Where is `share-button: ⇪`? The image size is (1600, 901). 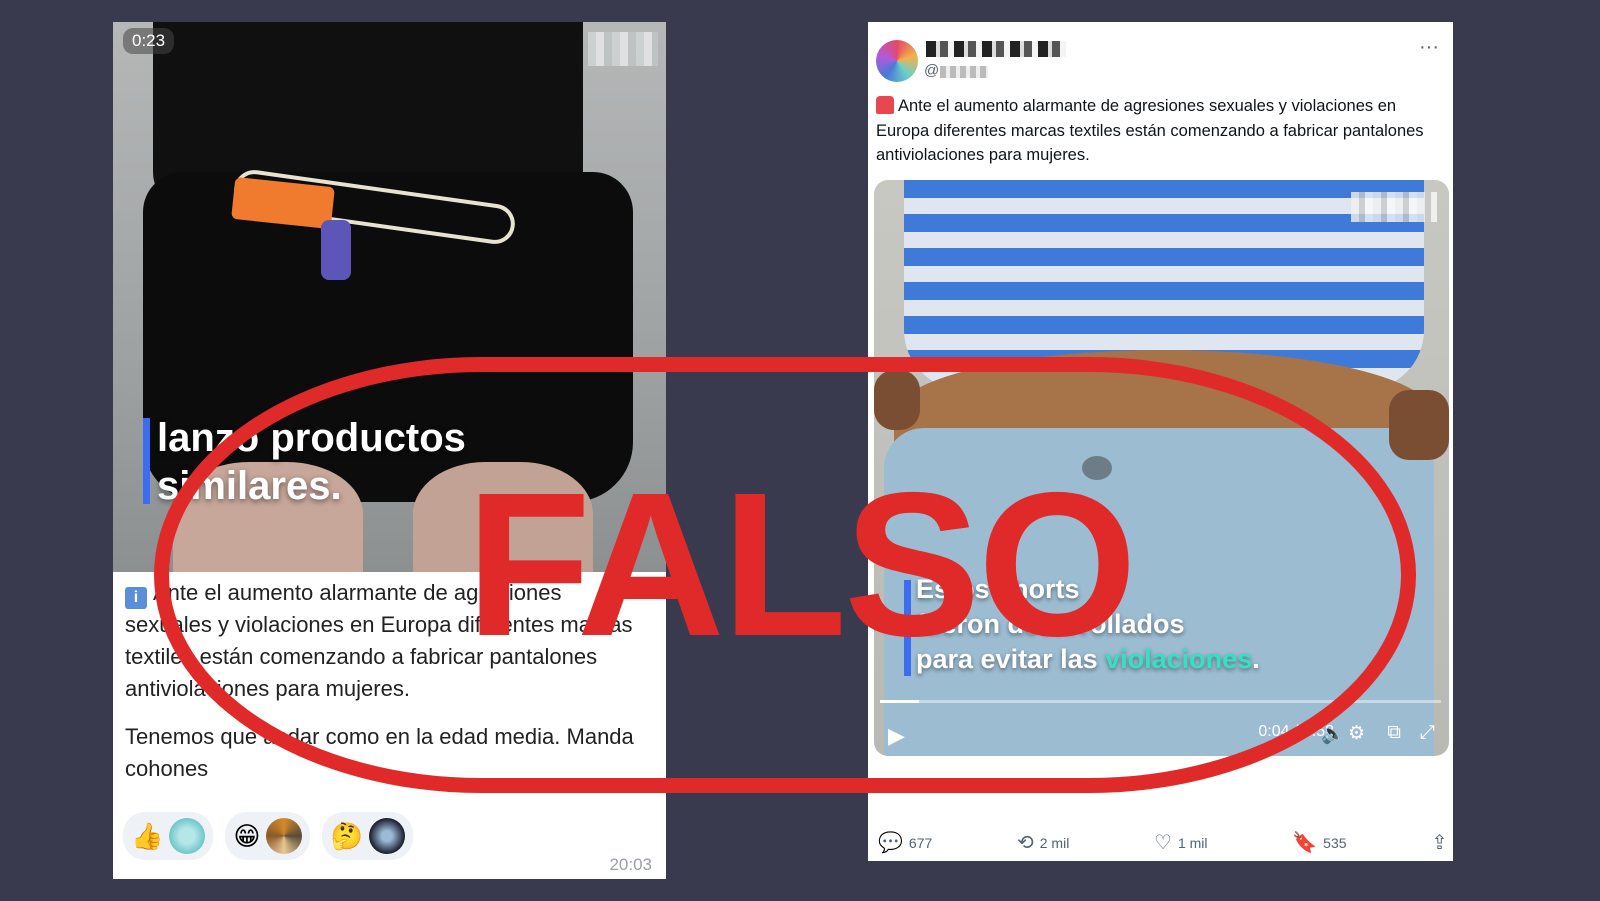 share-button: ⇪ is located at coordinates (1439, 842).